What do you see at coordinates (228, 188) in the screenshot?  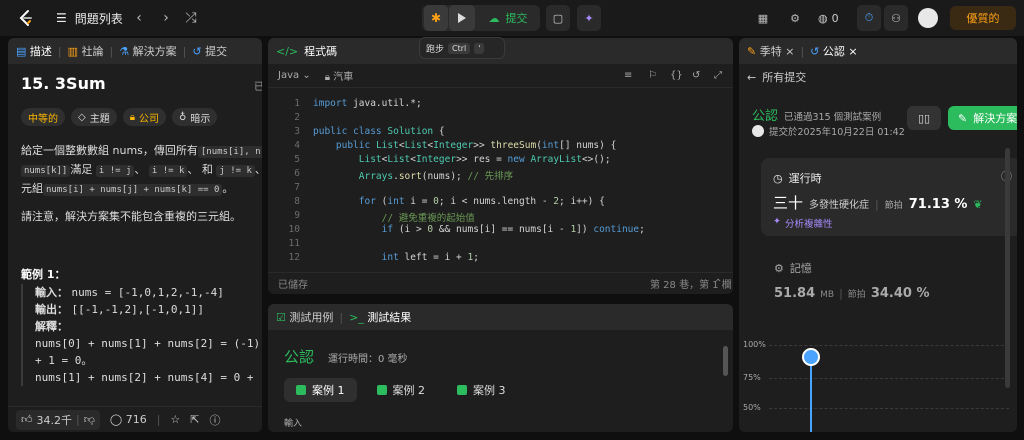 I see `desc-text: 。` at bounding box center [228, 188].